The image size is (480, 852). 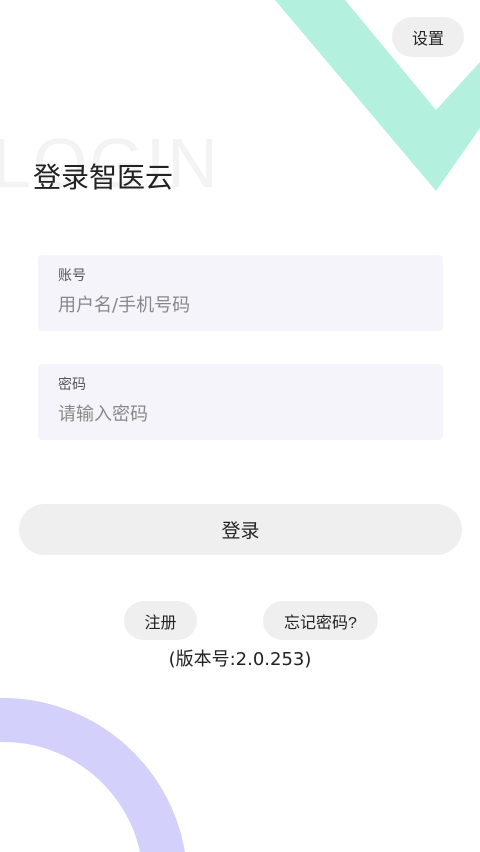 I want to click on password-input, so click(x=238, y=414).